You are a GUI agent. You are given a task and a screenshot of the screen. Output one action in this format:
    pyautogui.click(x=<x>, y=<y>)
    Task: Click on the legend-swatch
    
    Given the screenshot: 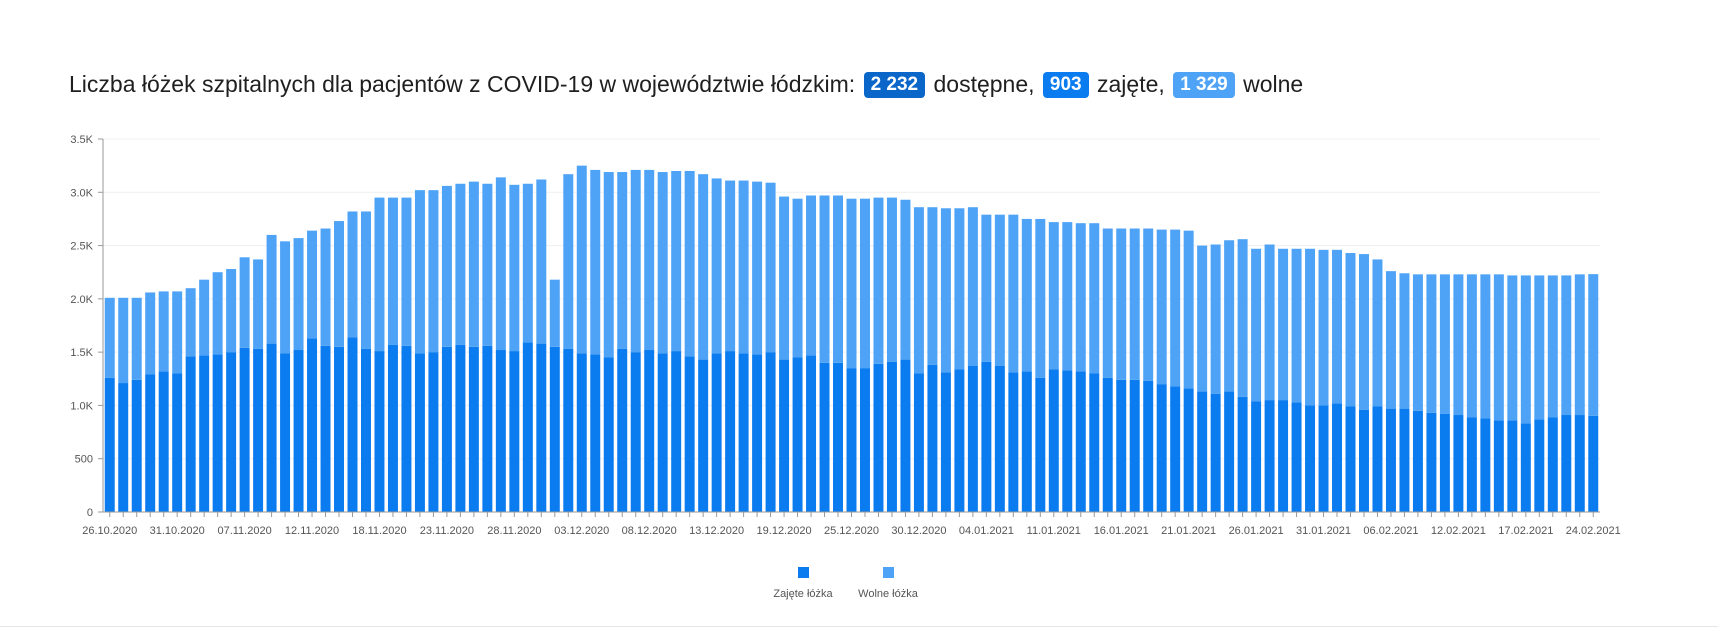 What is the action you would take?
    pyautogui.click(x=888, y=572)
    